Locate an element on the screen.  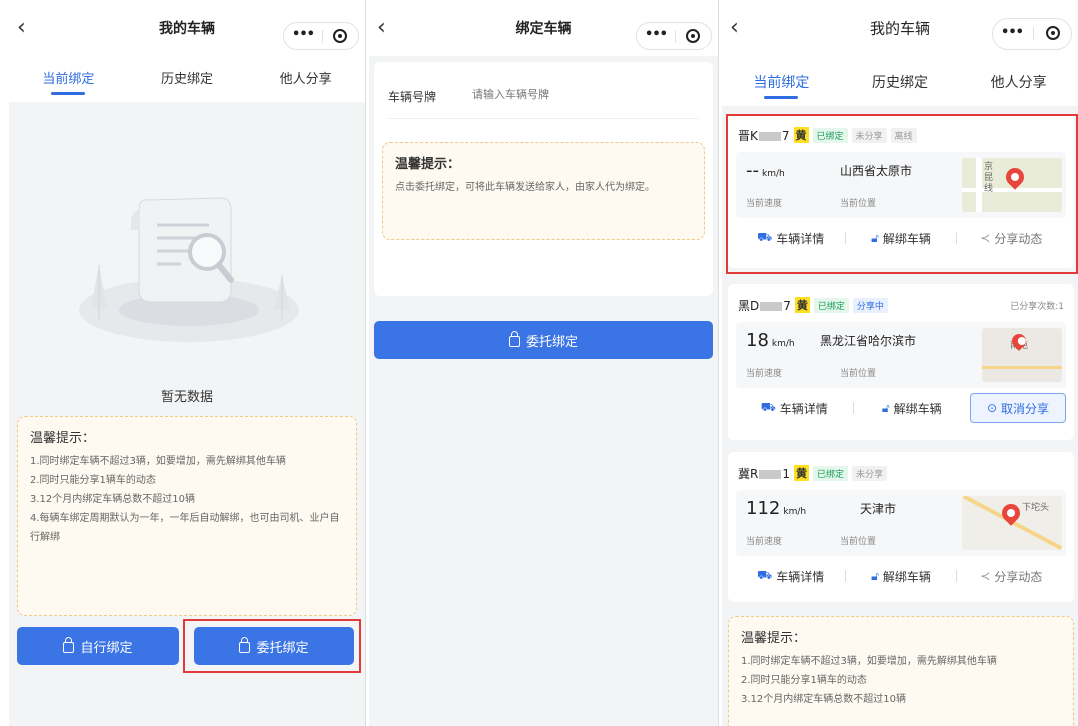
nav-bar: ‹ 绑定车辆 ••• is located at coordinates (543, 28).